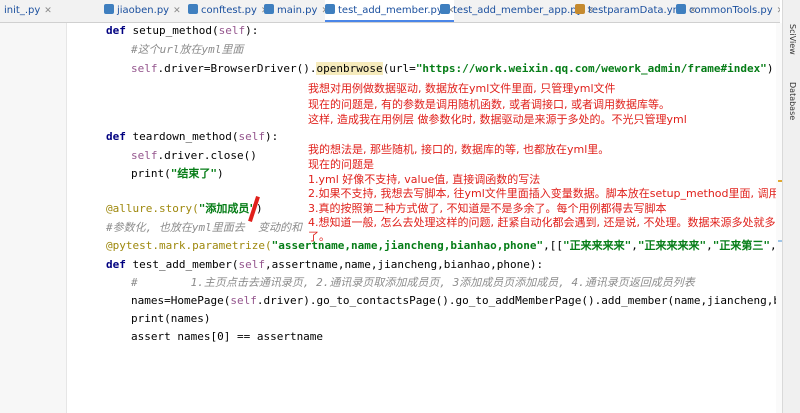 The image size is (800, 413). I want to click on tab-main: main.py✕, so click(296, 11).